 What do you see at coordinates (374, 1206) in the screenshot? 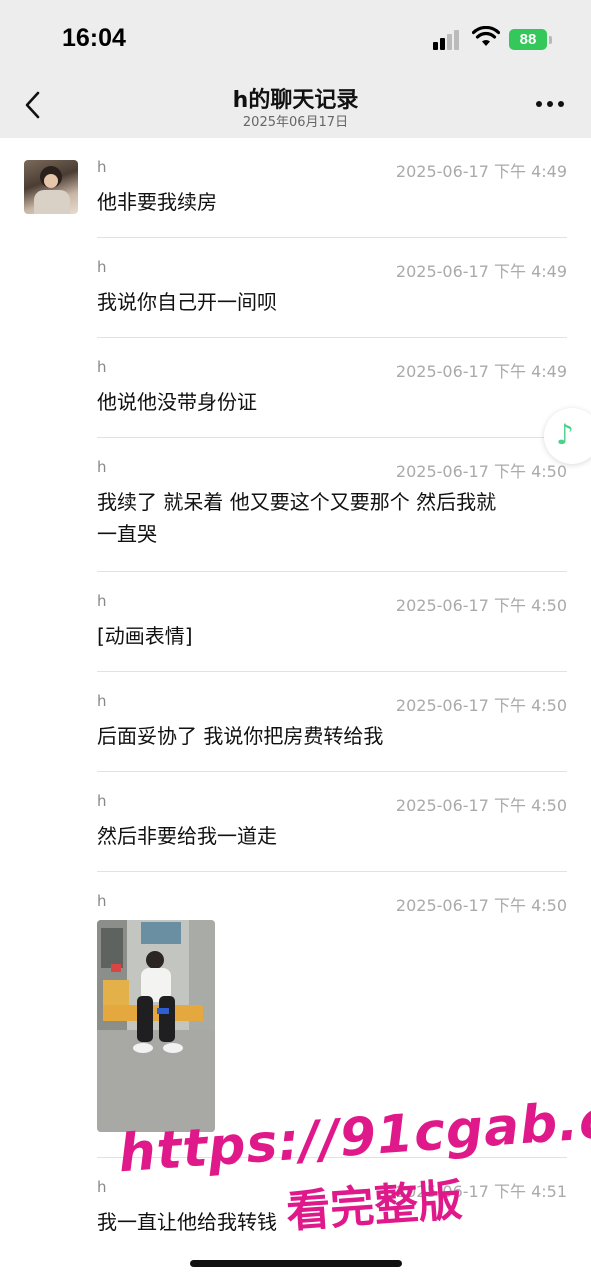
I see `watermark-text: 看完整版` at bounding box center [374, 1206].